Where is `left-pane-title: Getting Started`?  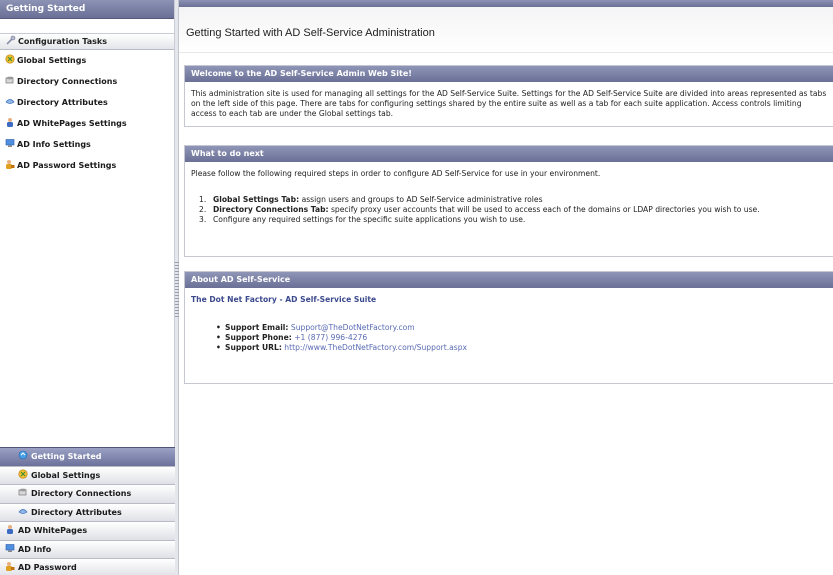 left-pane-title: Getting Started is located at coordinates (87, 9).